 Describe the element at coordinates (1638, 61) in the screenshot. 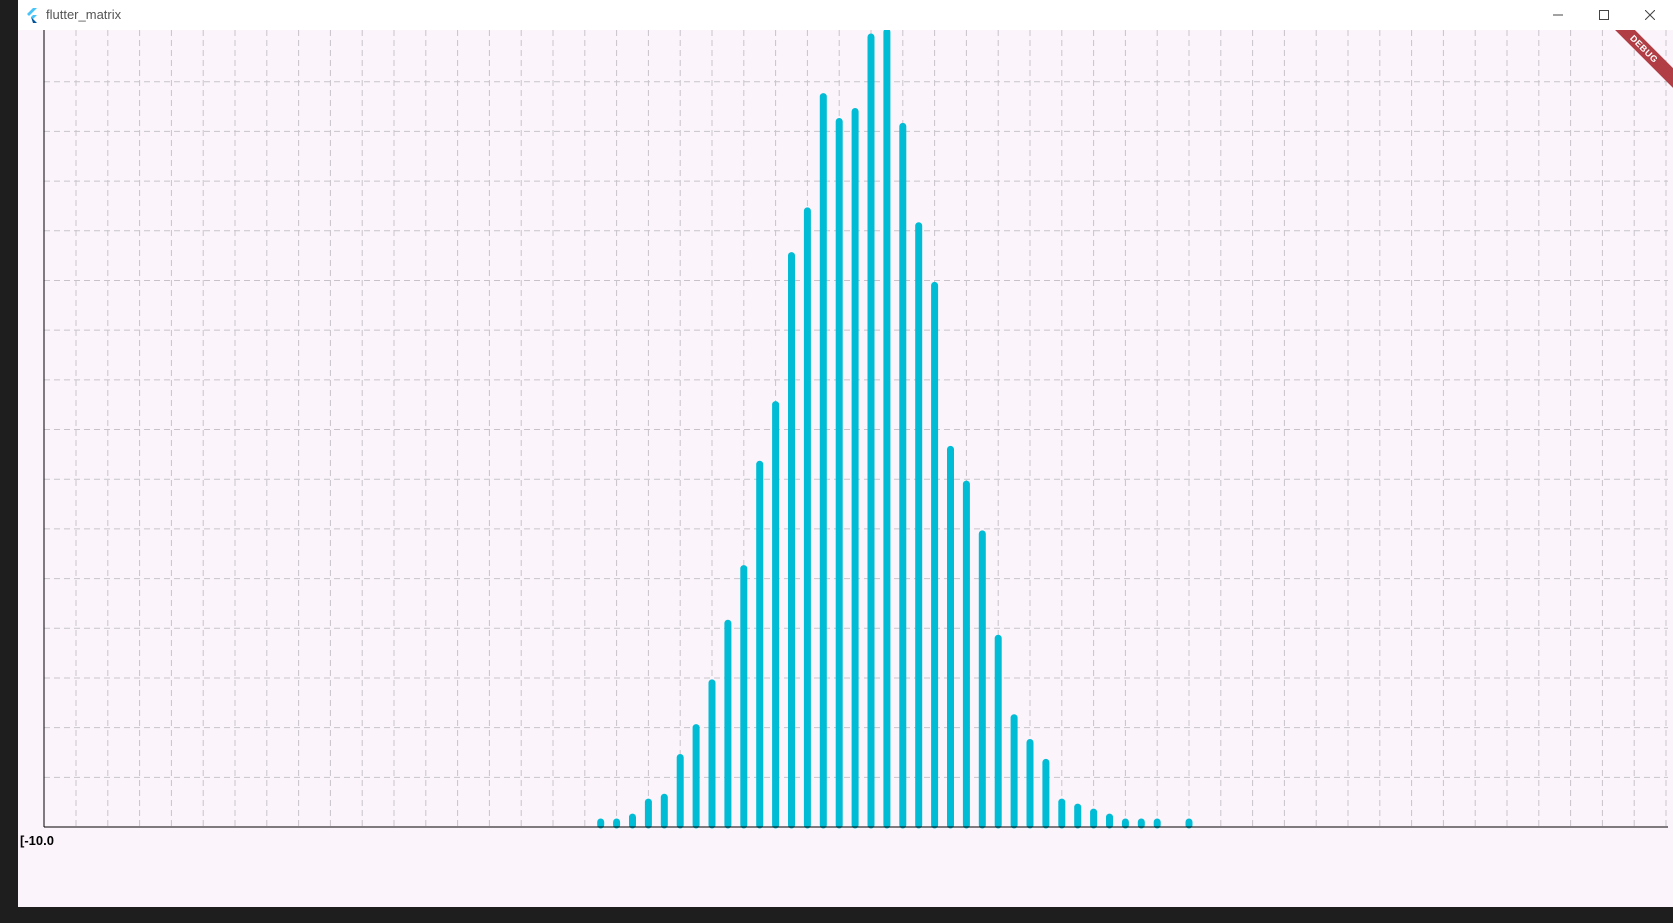

I see `debug-banner-label: DEBUG` at that location.